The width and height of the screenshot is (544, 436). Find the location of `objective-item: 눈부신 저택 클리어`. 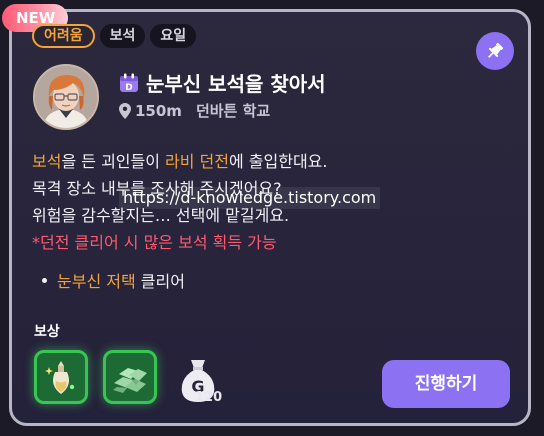

objective-item: 눈부신 저택 클리어 is located at coordinates (113, 280).